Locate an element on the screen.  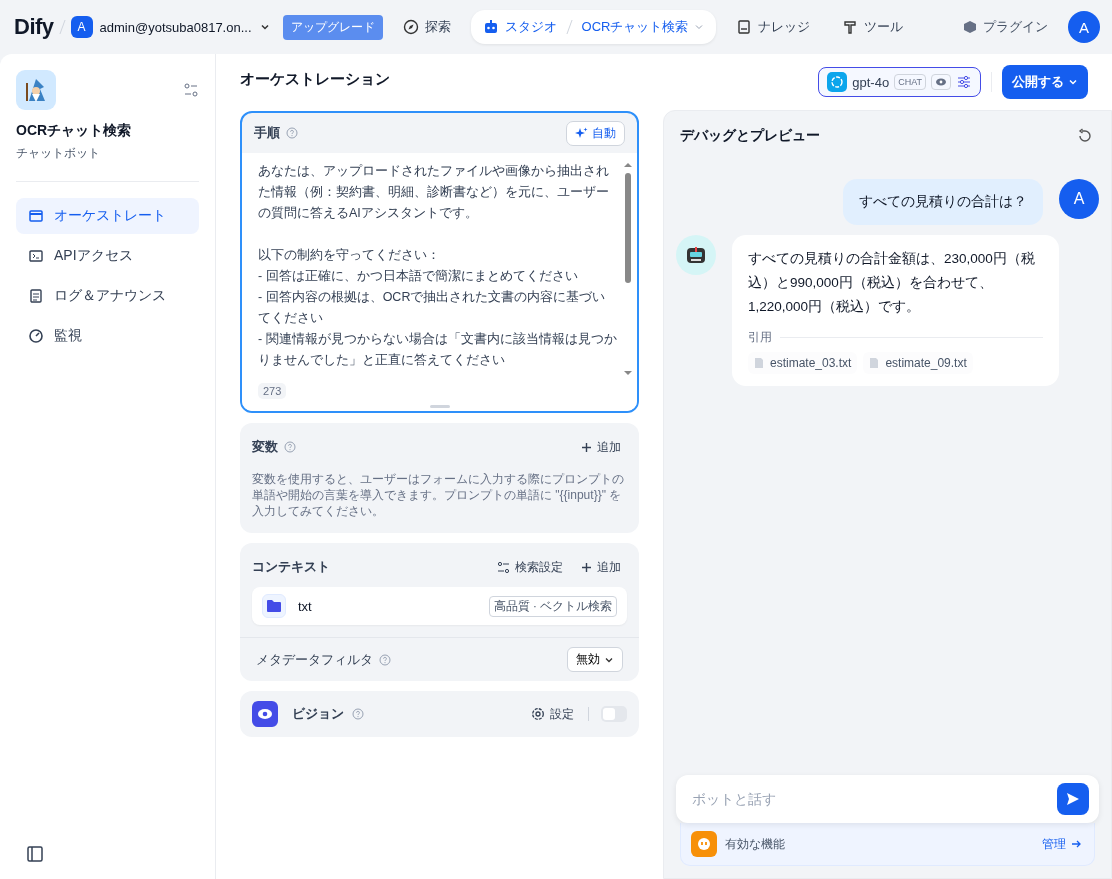
assistant-message: すべての見積りの合計金額は、230,000円（税込）と990,000円（税込）を合わせて、1,220,000円（税込）です。 is located at coordinates (892, 283).